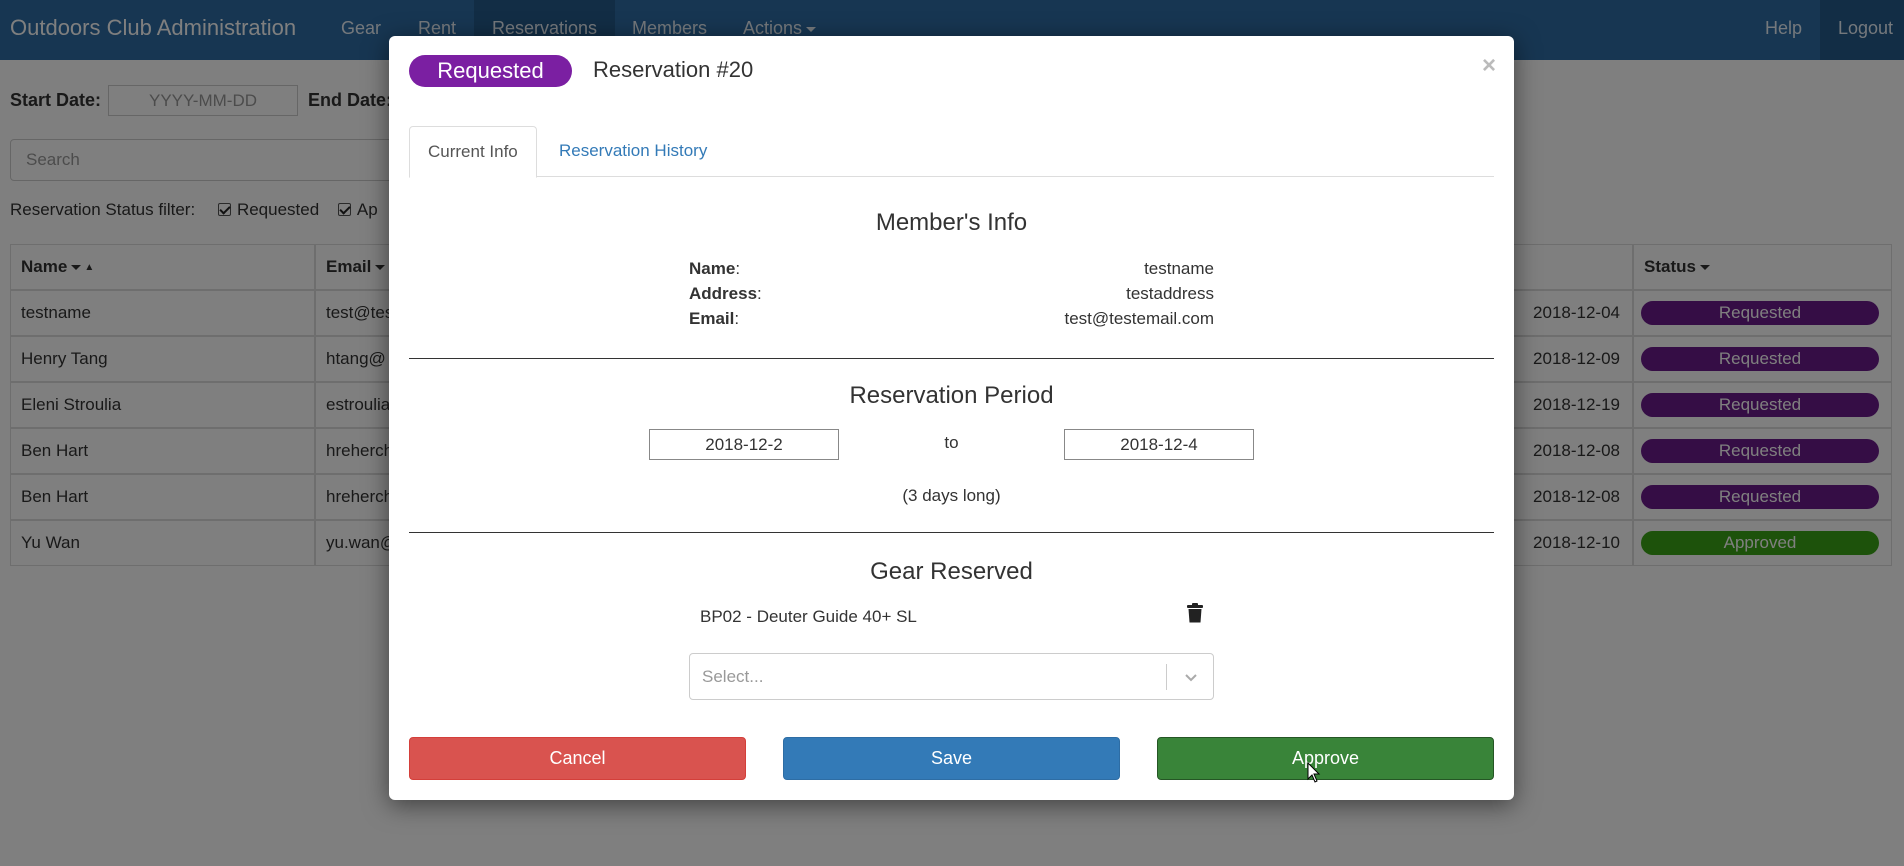 The height and width of the screenshot is (866, 1904). What do you see at coordinates (951, 321) in the screenshot?
I see `member-email-row: Email: test@testemail.com` at bounding box center [951, 321].